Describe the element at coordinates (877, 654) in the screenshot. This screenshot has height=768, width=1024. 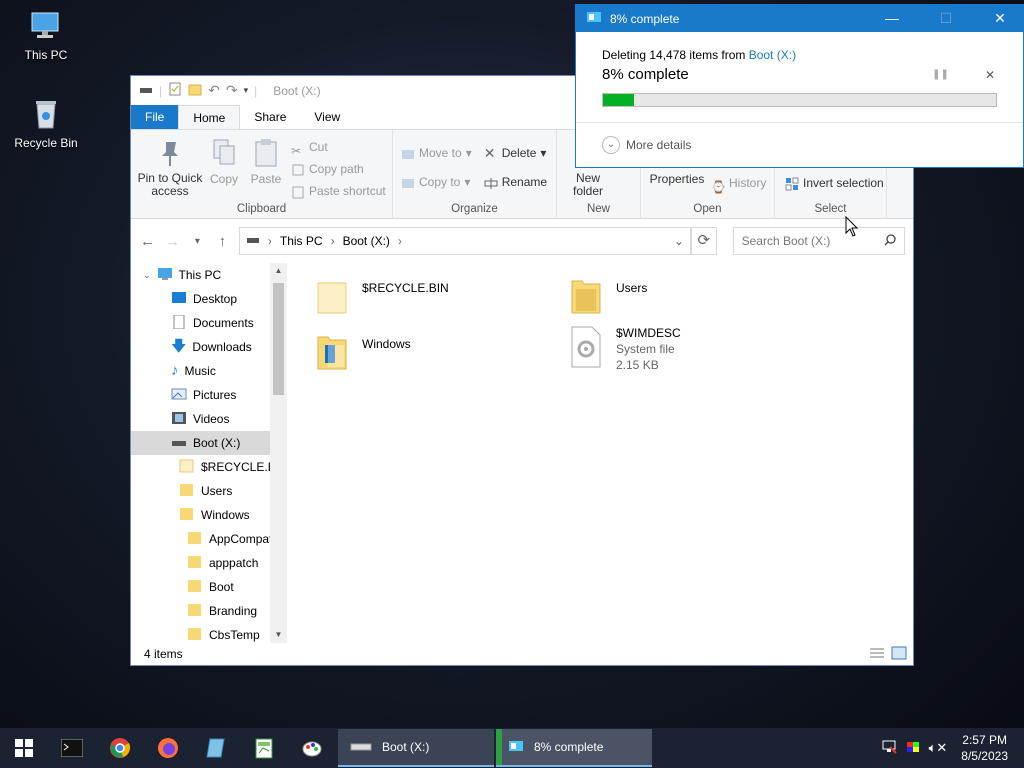
I see `details-view-icon` at that location.